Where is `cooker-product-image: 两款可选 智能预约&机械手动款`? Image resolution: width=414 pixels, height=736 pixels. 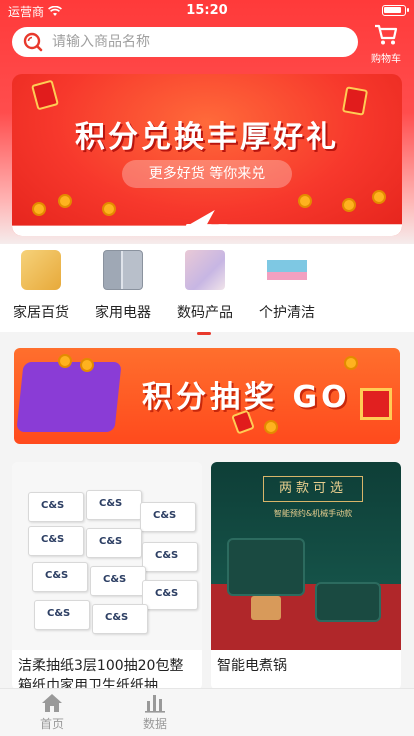 cooker-product-image: 两款可选 智能预约&机械手动款 is located at coordinates (306, 556).